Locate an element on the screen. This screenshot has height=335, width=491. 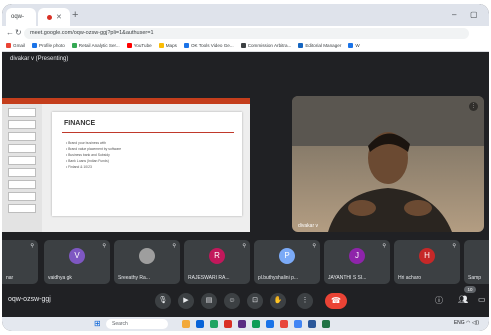
bookmark-item: Gmail is located at coordinates (15, 45).